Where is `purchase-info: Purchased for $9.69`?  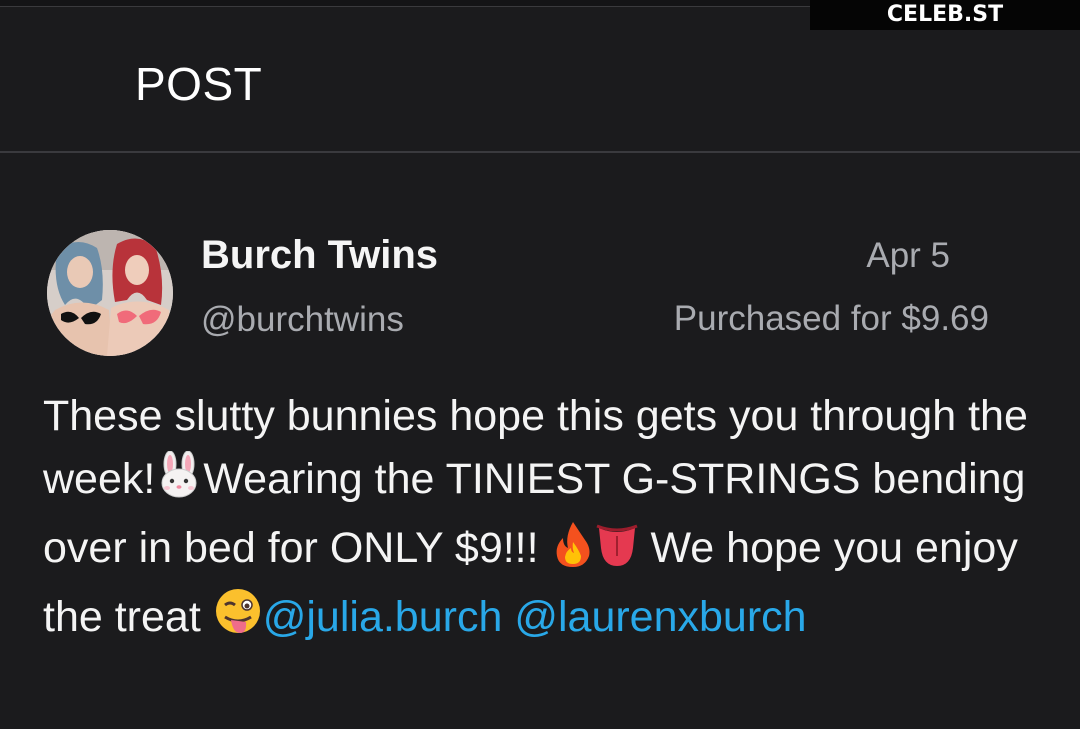
purchase-info: Purchased for $9.69 is located at coordinates (831, 318).